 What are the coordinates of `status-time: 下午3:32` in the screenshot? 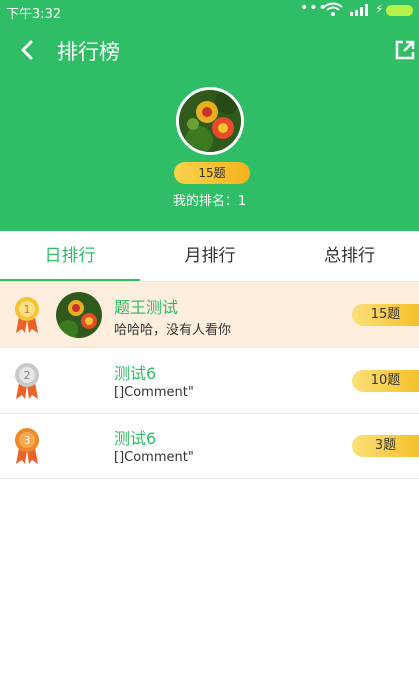 It's located at (34, 14).